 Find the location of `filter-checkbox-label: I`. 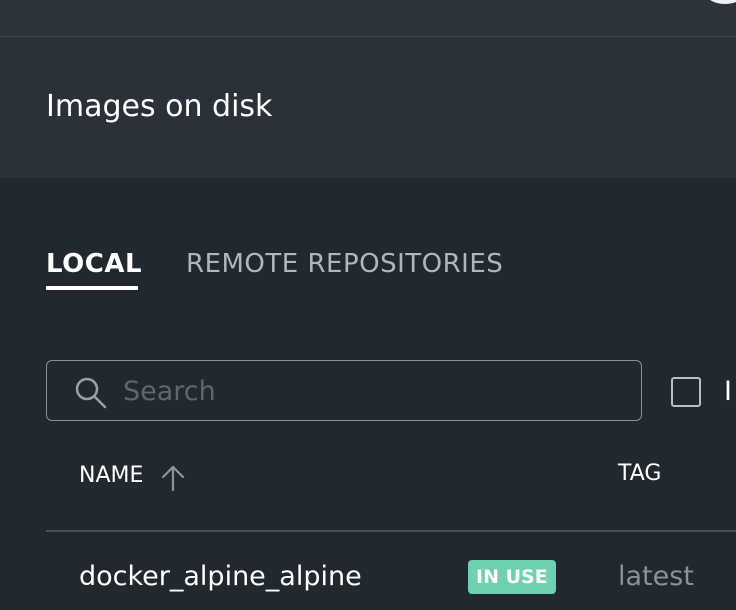

filter-checkbox-label: I is located at coordinates (728, 391).